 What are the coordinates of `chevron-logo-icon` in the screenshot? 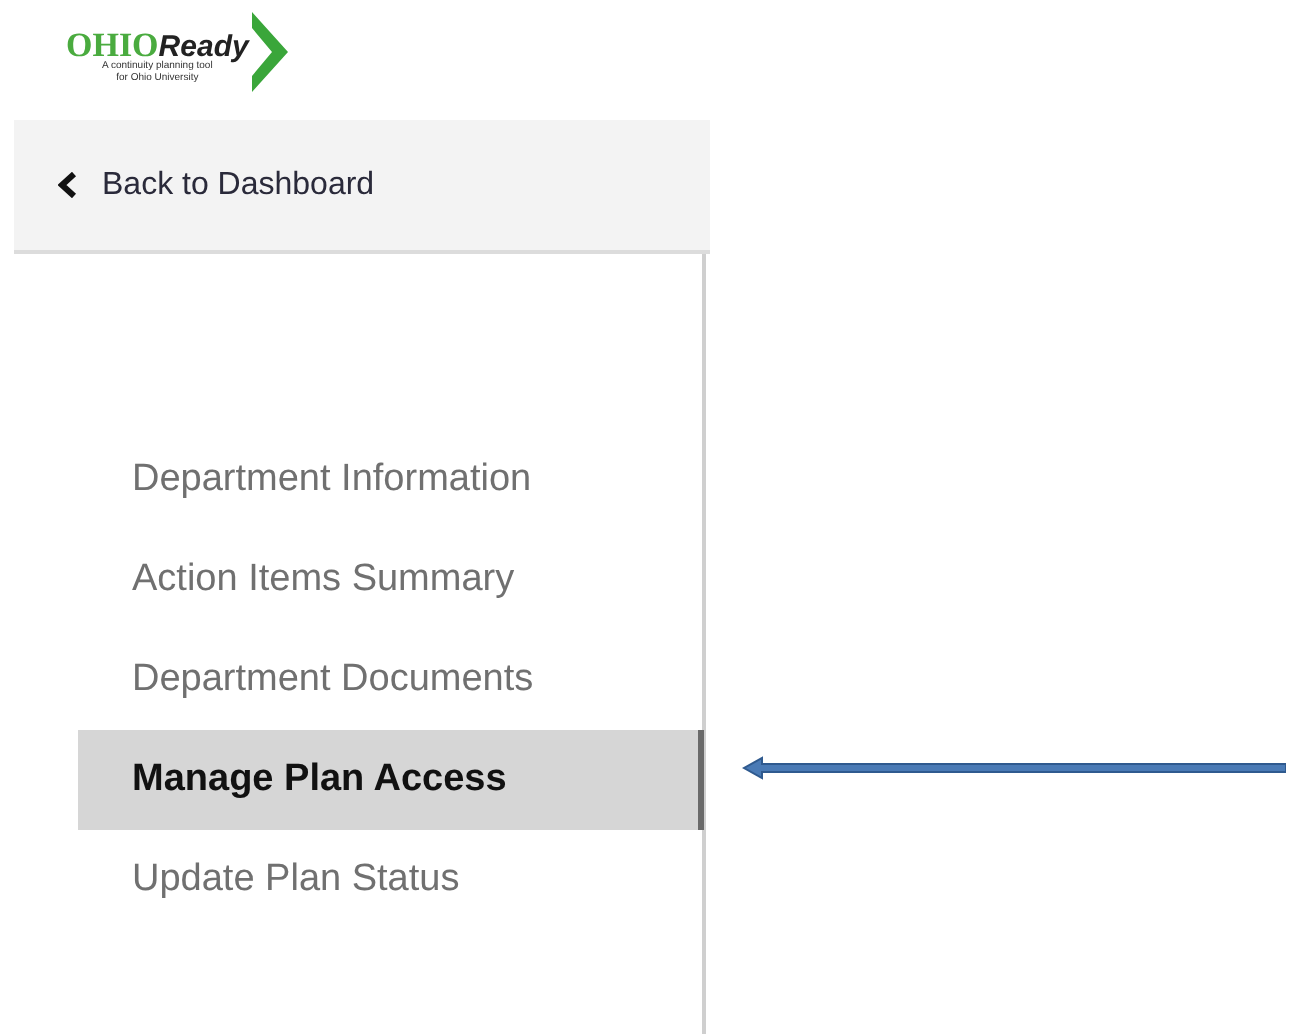 It's located at (270, 52).